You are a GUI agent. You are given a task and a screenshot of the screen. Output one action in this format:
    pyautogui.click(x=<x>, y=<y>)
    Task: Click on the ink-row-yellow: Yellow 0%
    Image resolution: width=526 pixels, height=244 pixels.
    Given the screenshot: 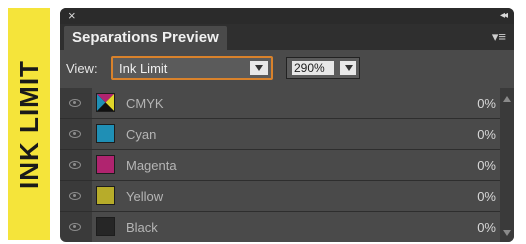 What is the action you would take?
    pyautogui.click(x=287, y=196)
    